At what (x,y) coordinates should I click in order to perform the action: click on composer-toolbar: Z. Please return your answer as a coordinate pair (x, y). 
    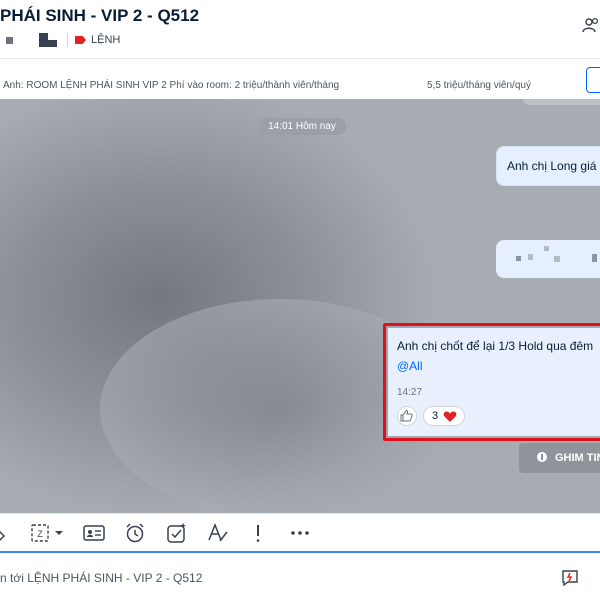
    Looking at the image, I should click on (300, 532).